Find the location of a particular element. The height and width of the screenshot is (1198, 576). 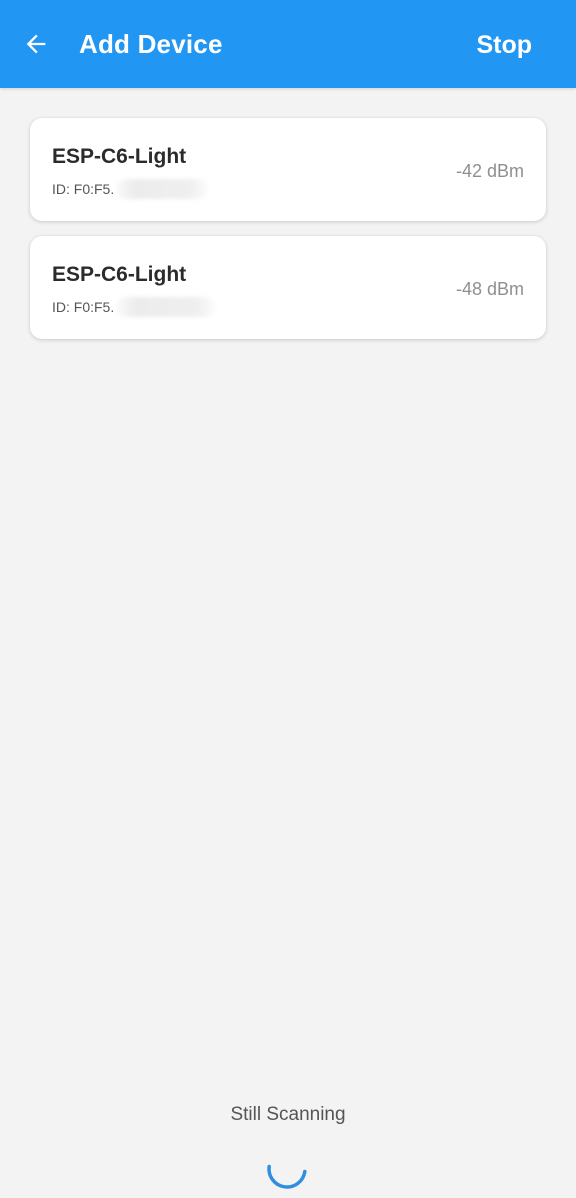

device-card: ESP-C6-Light ID: F0:F5. -42 dBm is located at coordinates (288, 169).